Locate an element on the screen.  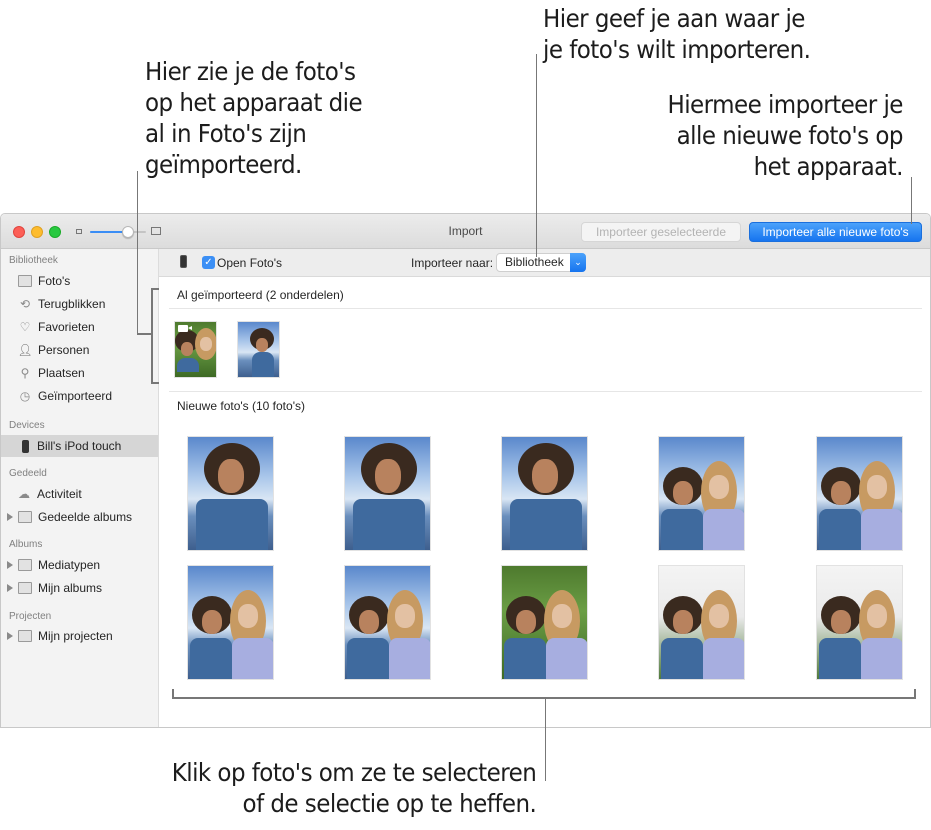
sidebar-item-favorites: ♡ Favorieten is located at coordinates (79, 327).